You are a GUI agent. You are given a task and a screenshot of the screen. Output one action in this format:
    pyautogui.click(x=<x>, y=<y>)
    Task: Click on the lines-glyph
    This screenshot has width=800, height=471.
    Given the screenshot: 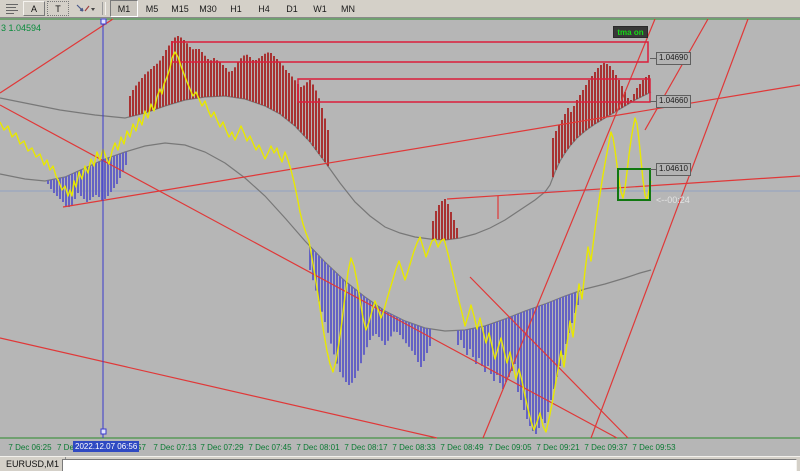 What is the action you would take?
    pyautogui.click(x=12, y=8)
    